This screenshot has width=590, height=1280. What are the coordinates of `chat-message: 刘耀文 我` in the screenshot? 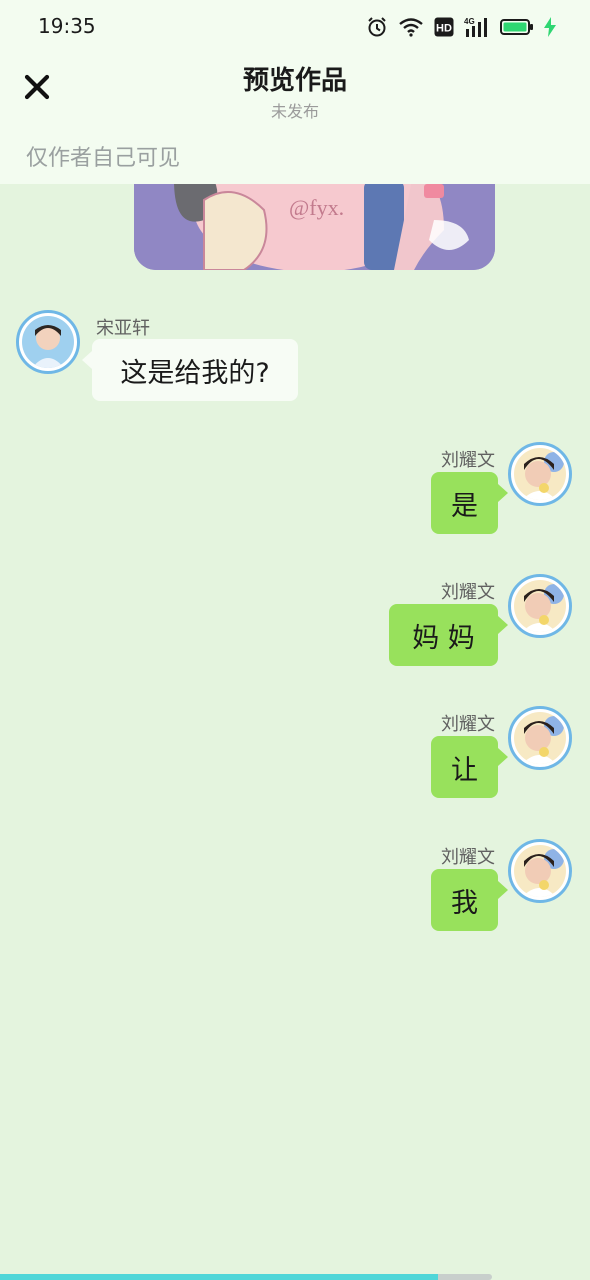 It's located at (295, 884).